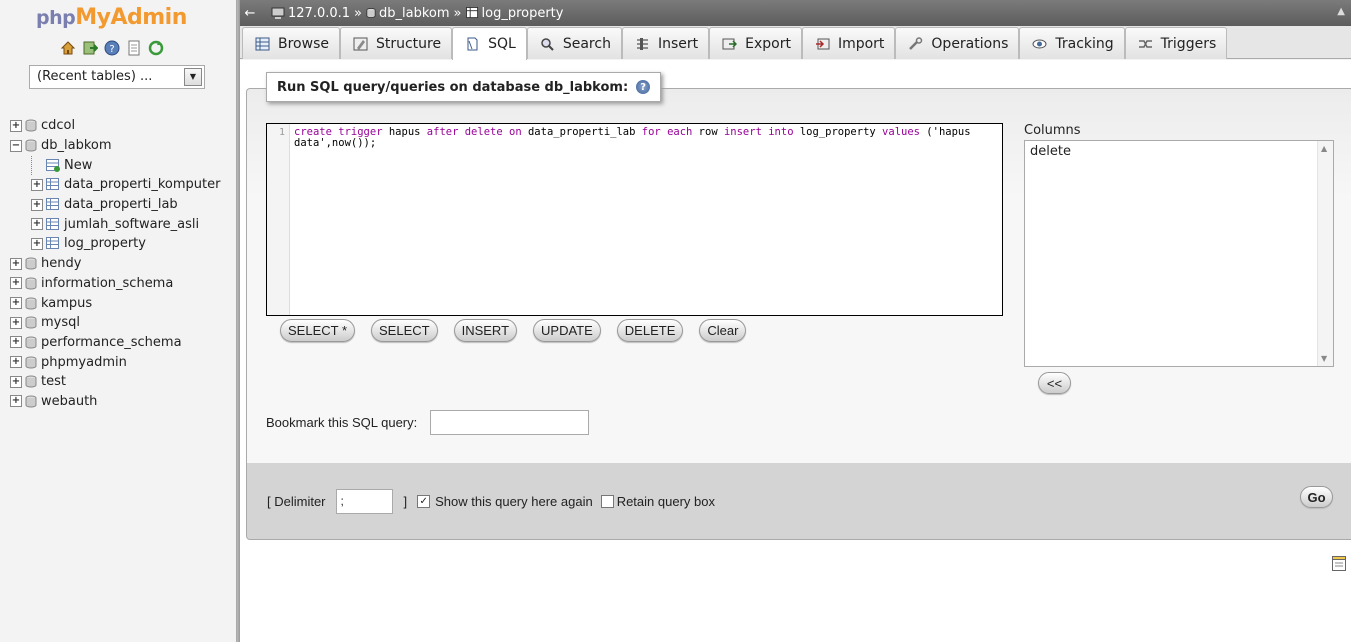 The height and width of the screenshot is (642, 1351). What do you see at coordinates (666, 501) in the screenshot?
I see `retain-query-label: Retain query box` at bounding box center [666, 501].